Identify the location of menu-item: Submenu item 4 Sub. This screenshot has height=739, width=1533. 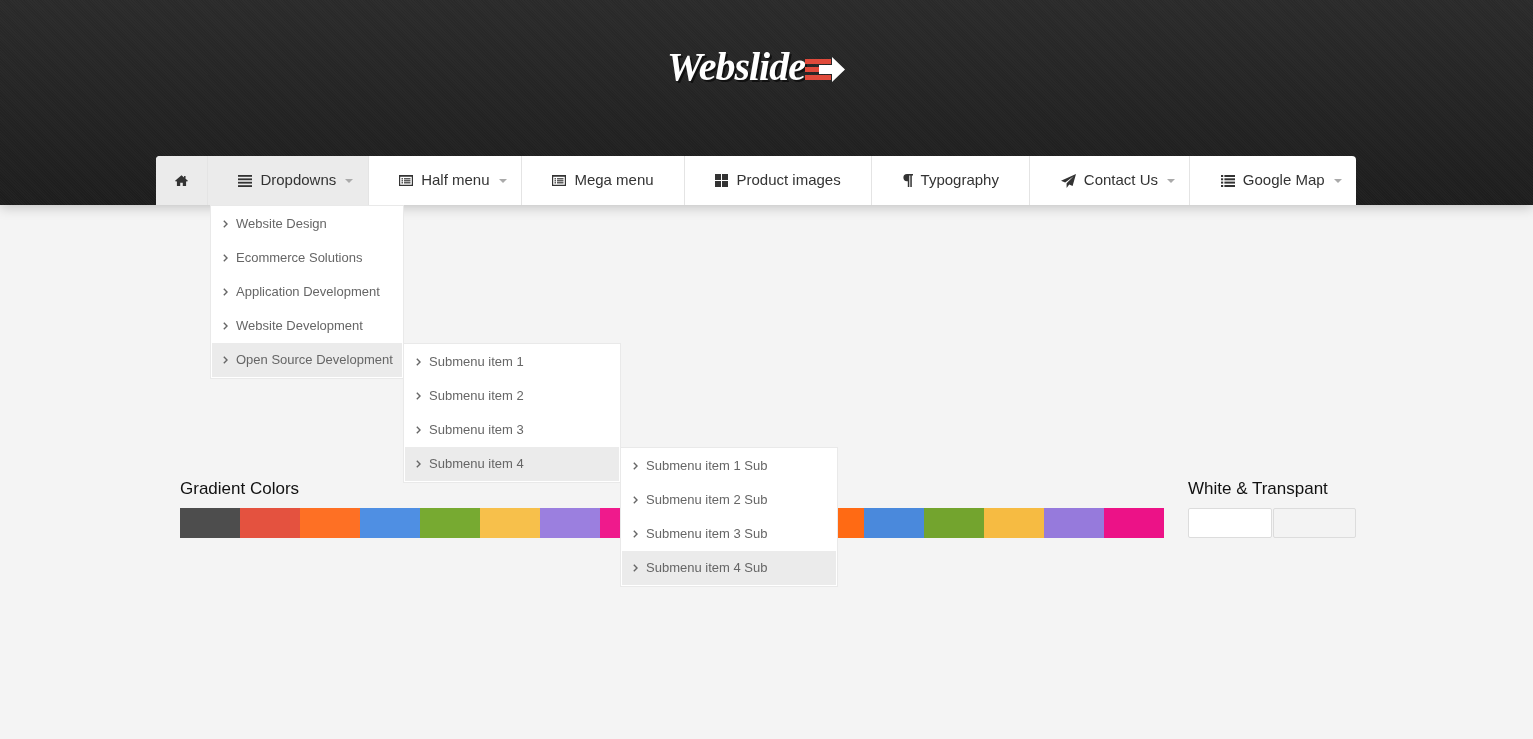
(729, 568).